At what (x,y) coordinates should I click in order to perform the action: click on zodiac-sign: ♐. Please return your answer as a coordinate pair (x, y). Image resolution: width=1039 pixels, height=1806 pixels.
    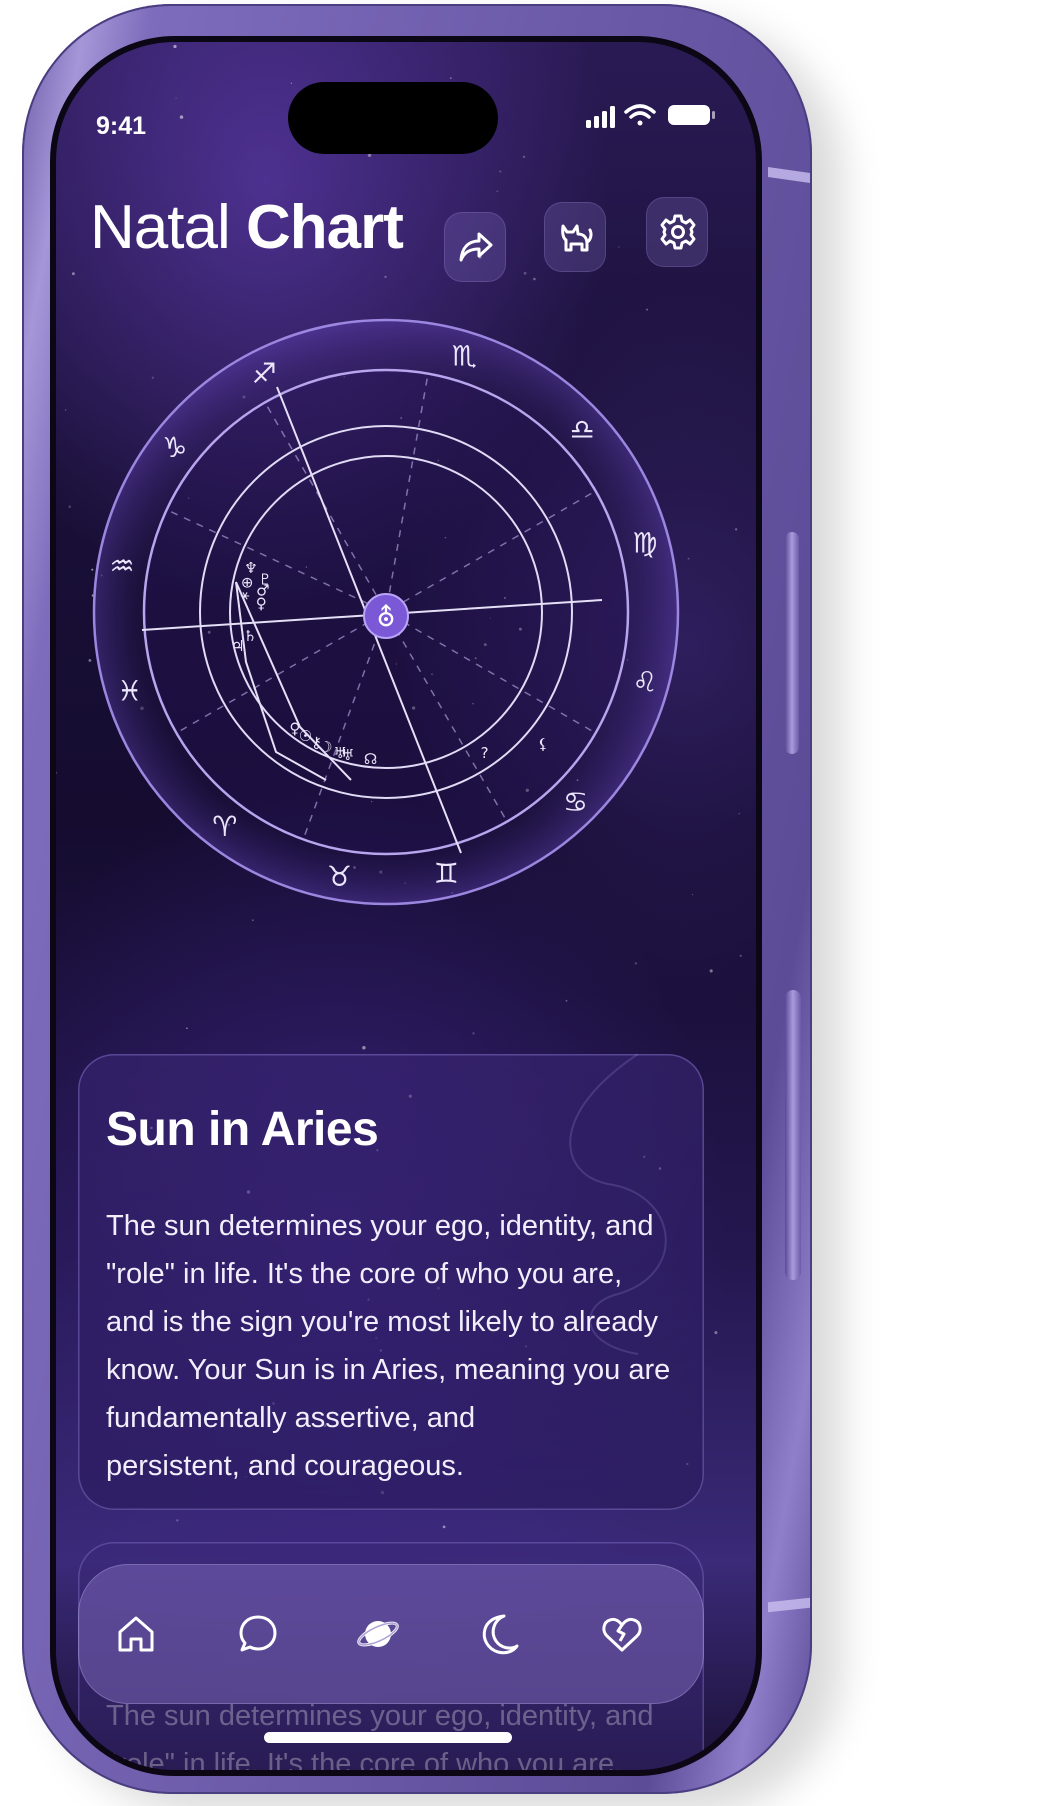
    Looking at the image, I should click on (264, 373).